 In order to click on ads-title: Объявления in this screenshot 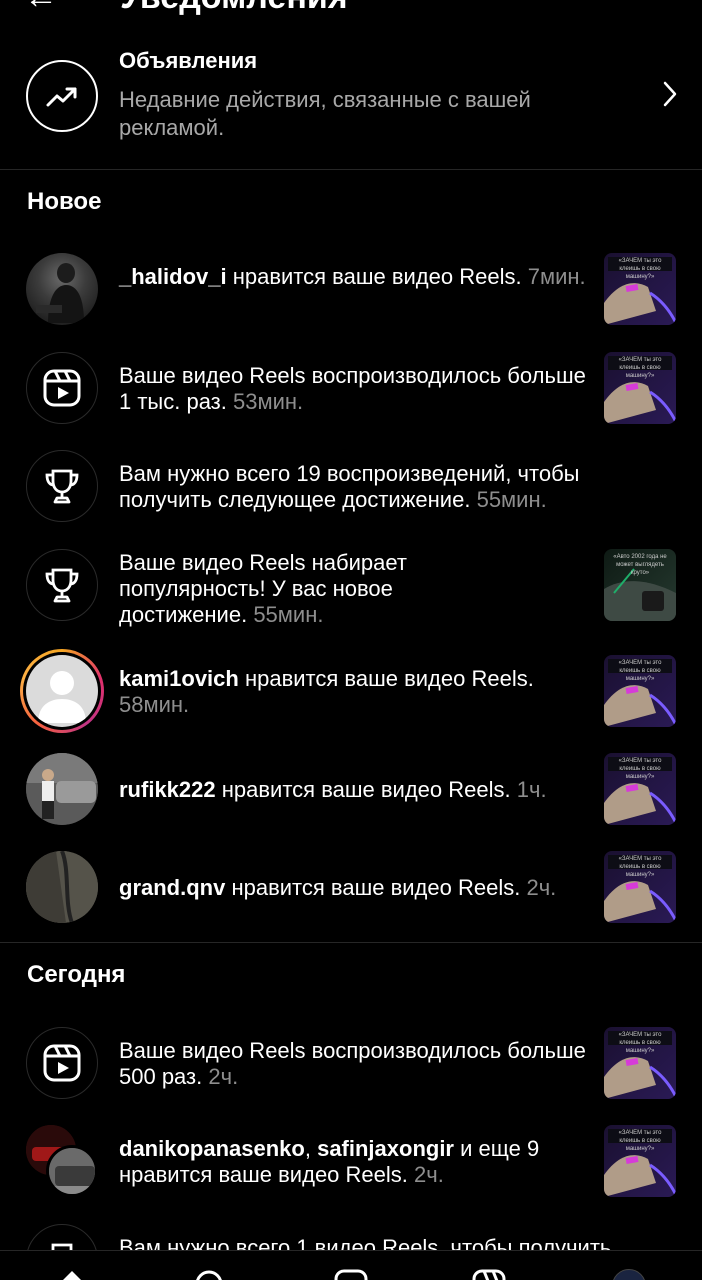, I will do `click(188, 60)`.